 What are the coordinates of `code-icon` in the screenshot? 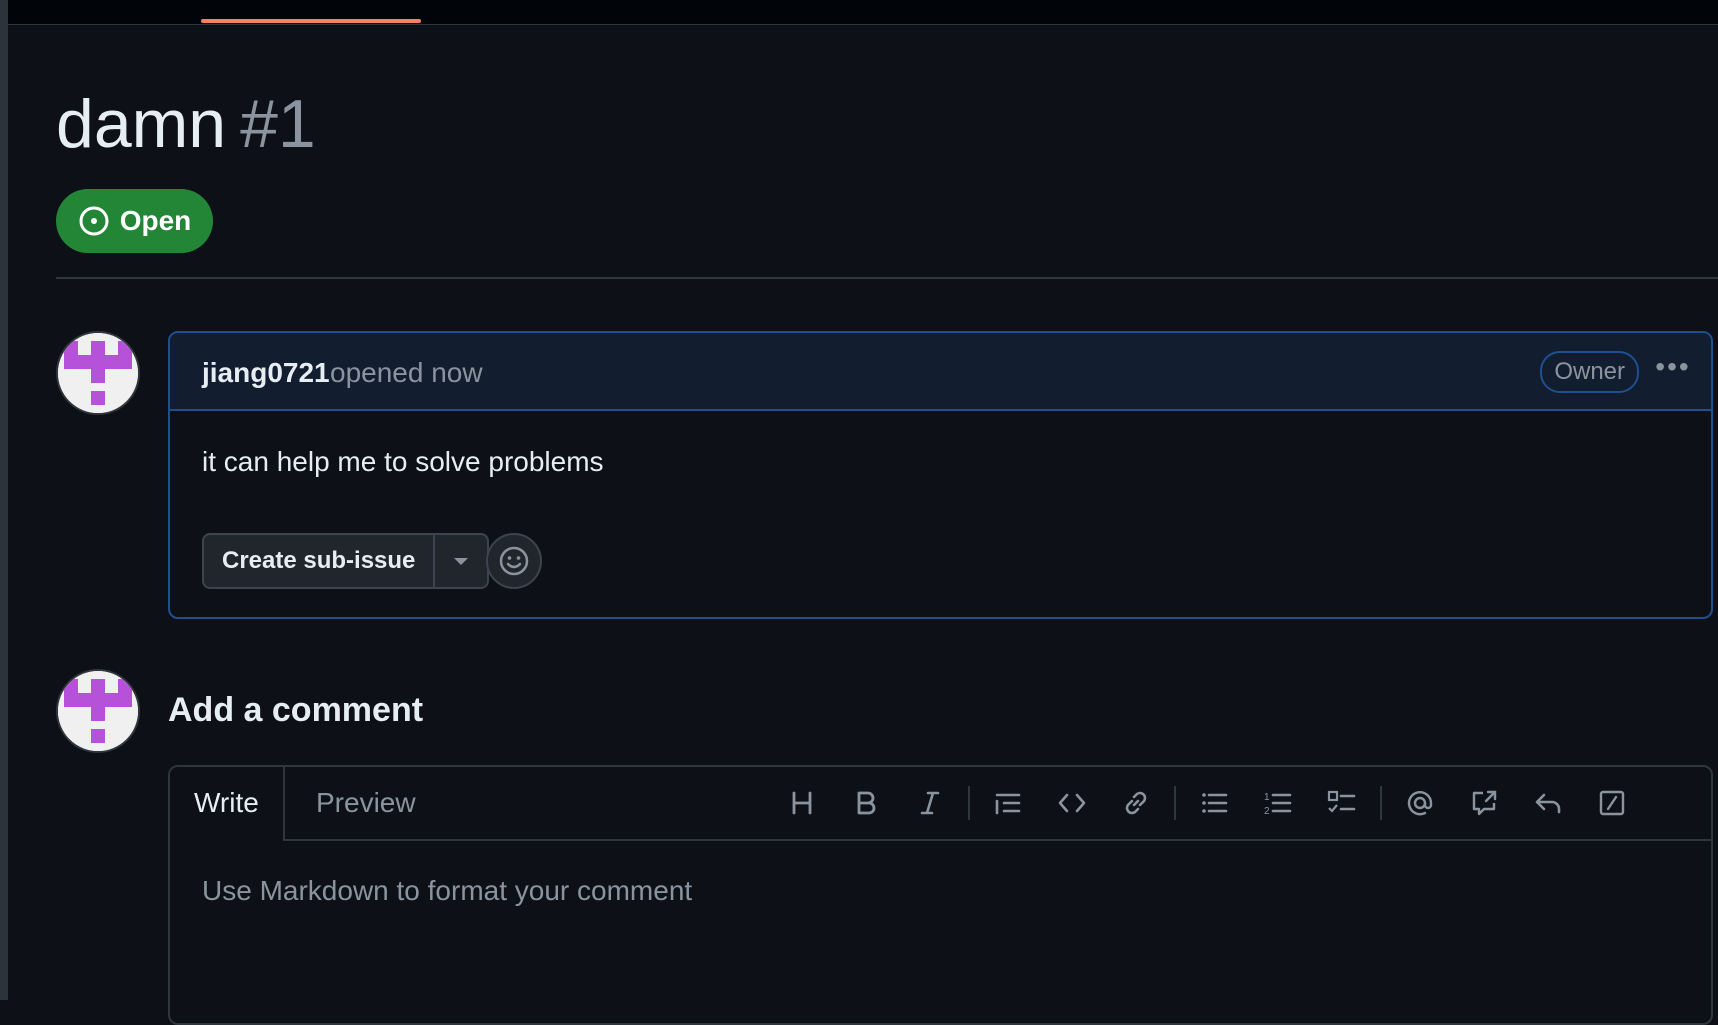 It's located at (1072, 803).